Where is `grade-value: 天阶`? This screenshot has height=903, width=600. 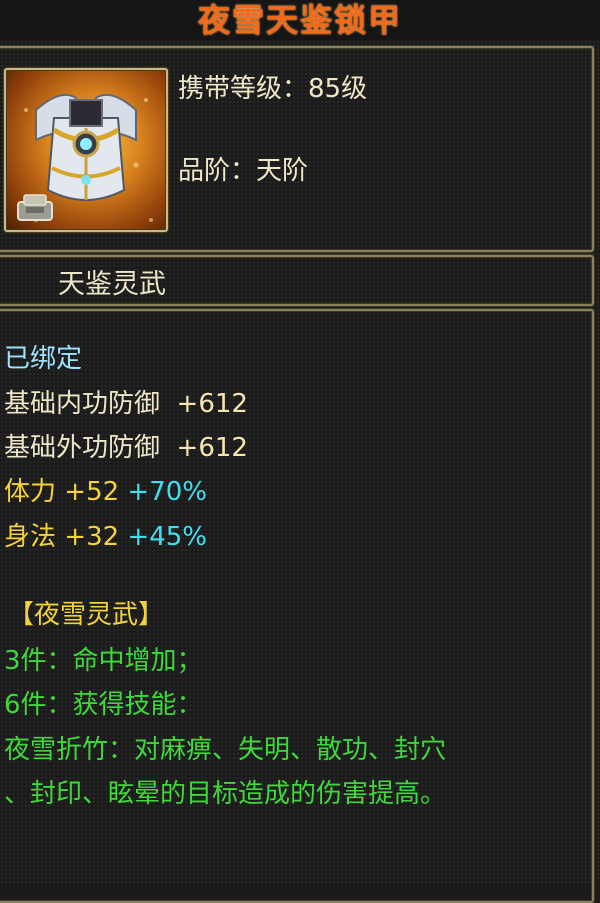 grade-value: 天阶 is located at coordinates (282, 171).